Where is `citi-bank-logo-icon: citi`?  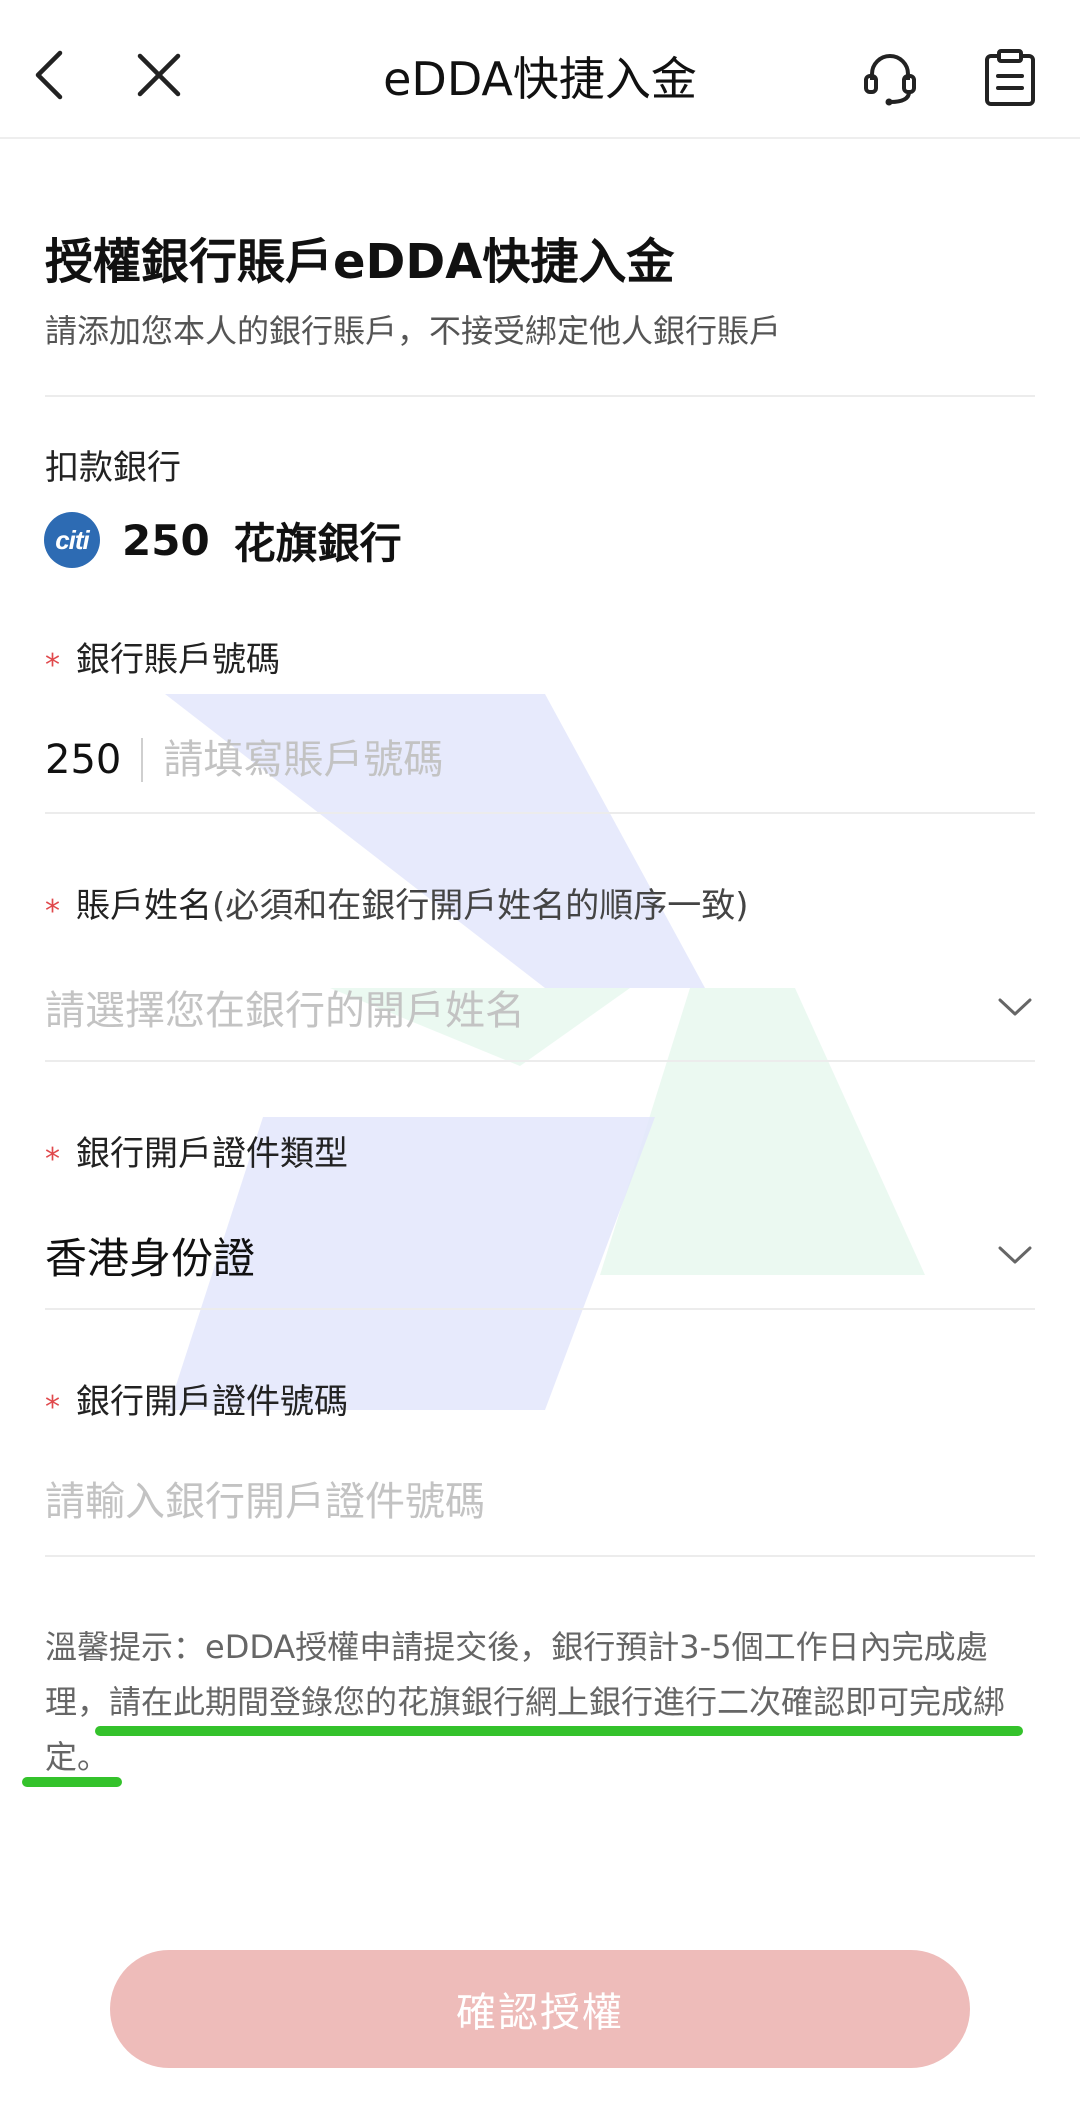
citi-bank-logo-icon: citi is located at coordinates (72, 540).